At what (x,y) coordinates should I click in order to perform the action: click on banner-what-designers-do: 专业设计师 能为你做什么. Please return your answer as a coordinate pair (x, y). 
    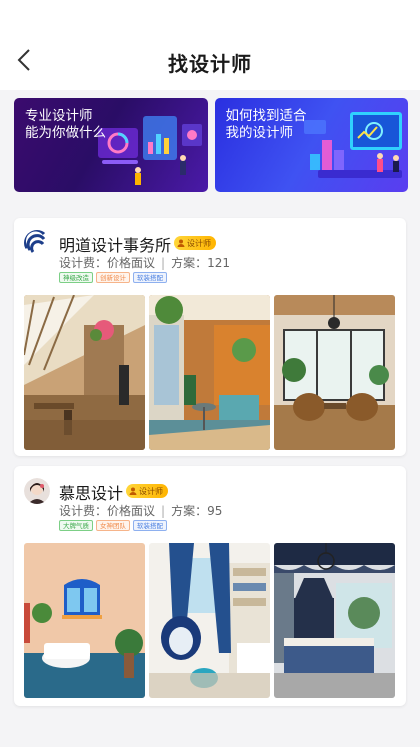
    Looking at the image, I should click on (111, 145).